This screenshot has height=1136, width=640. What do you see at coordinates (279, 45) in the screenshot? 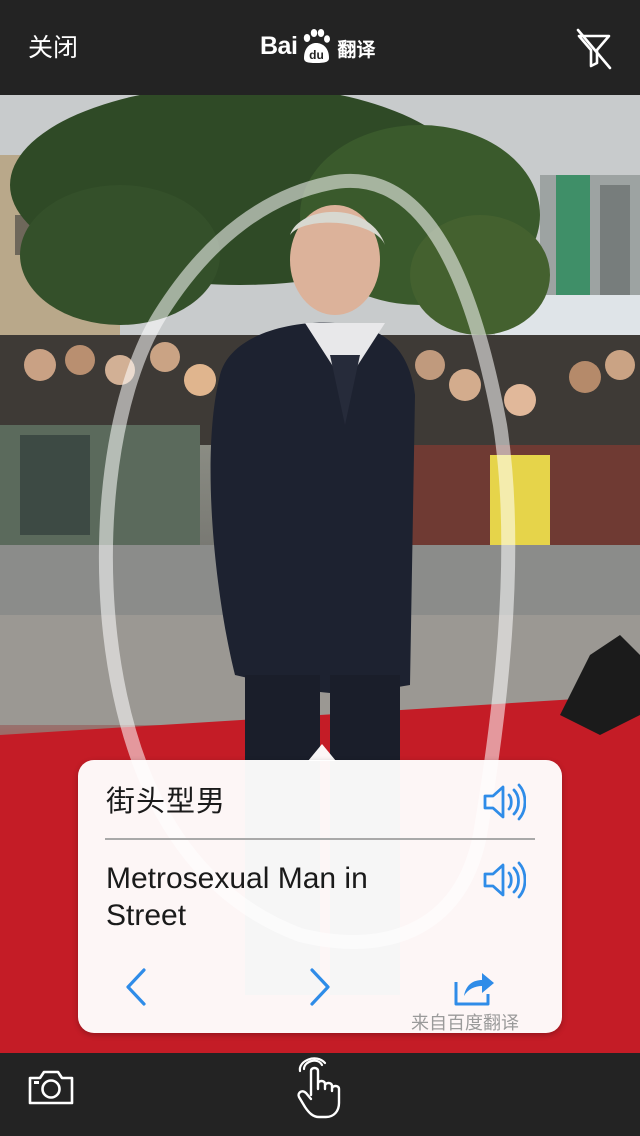
I see `logo-text-bai: Bai` at bounding box center [279, 45].